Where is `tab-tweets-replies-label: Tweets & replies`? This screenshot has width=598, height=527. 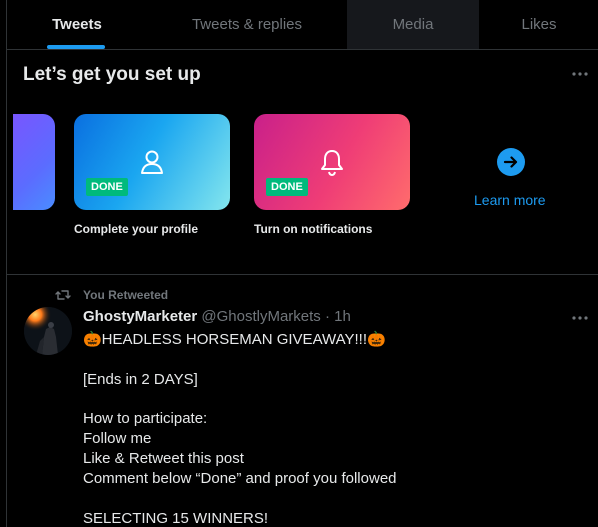 tab-tweets-replies-label: Tweets & replies is located at coordinates (247, 24).